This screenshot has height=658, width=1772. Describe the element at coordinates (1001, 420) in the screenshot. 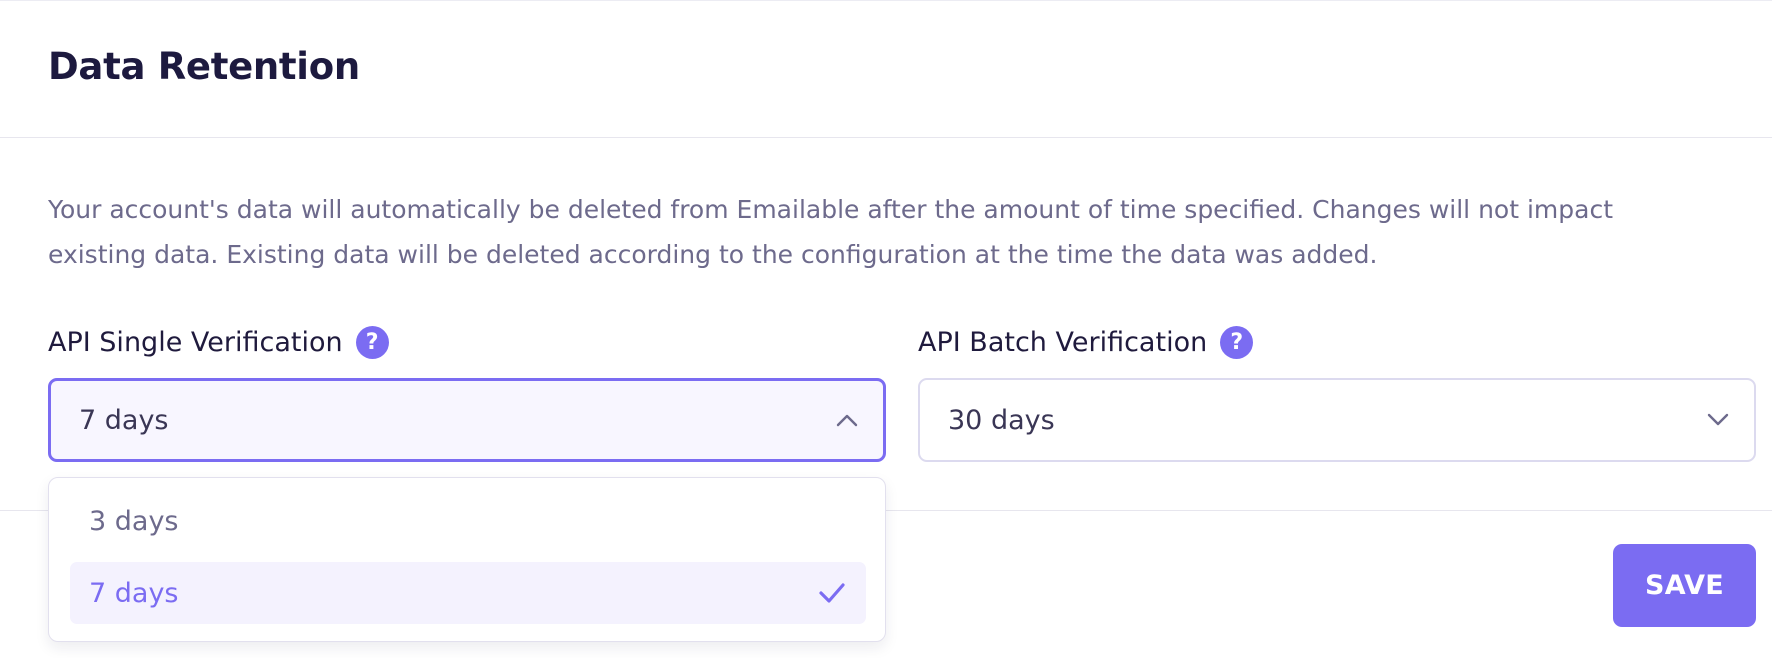

I see `batch-verification-selected-value: 30 days` at that location.